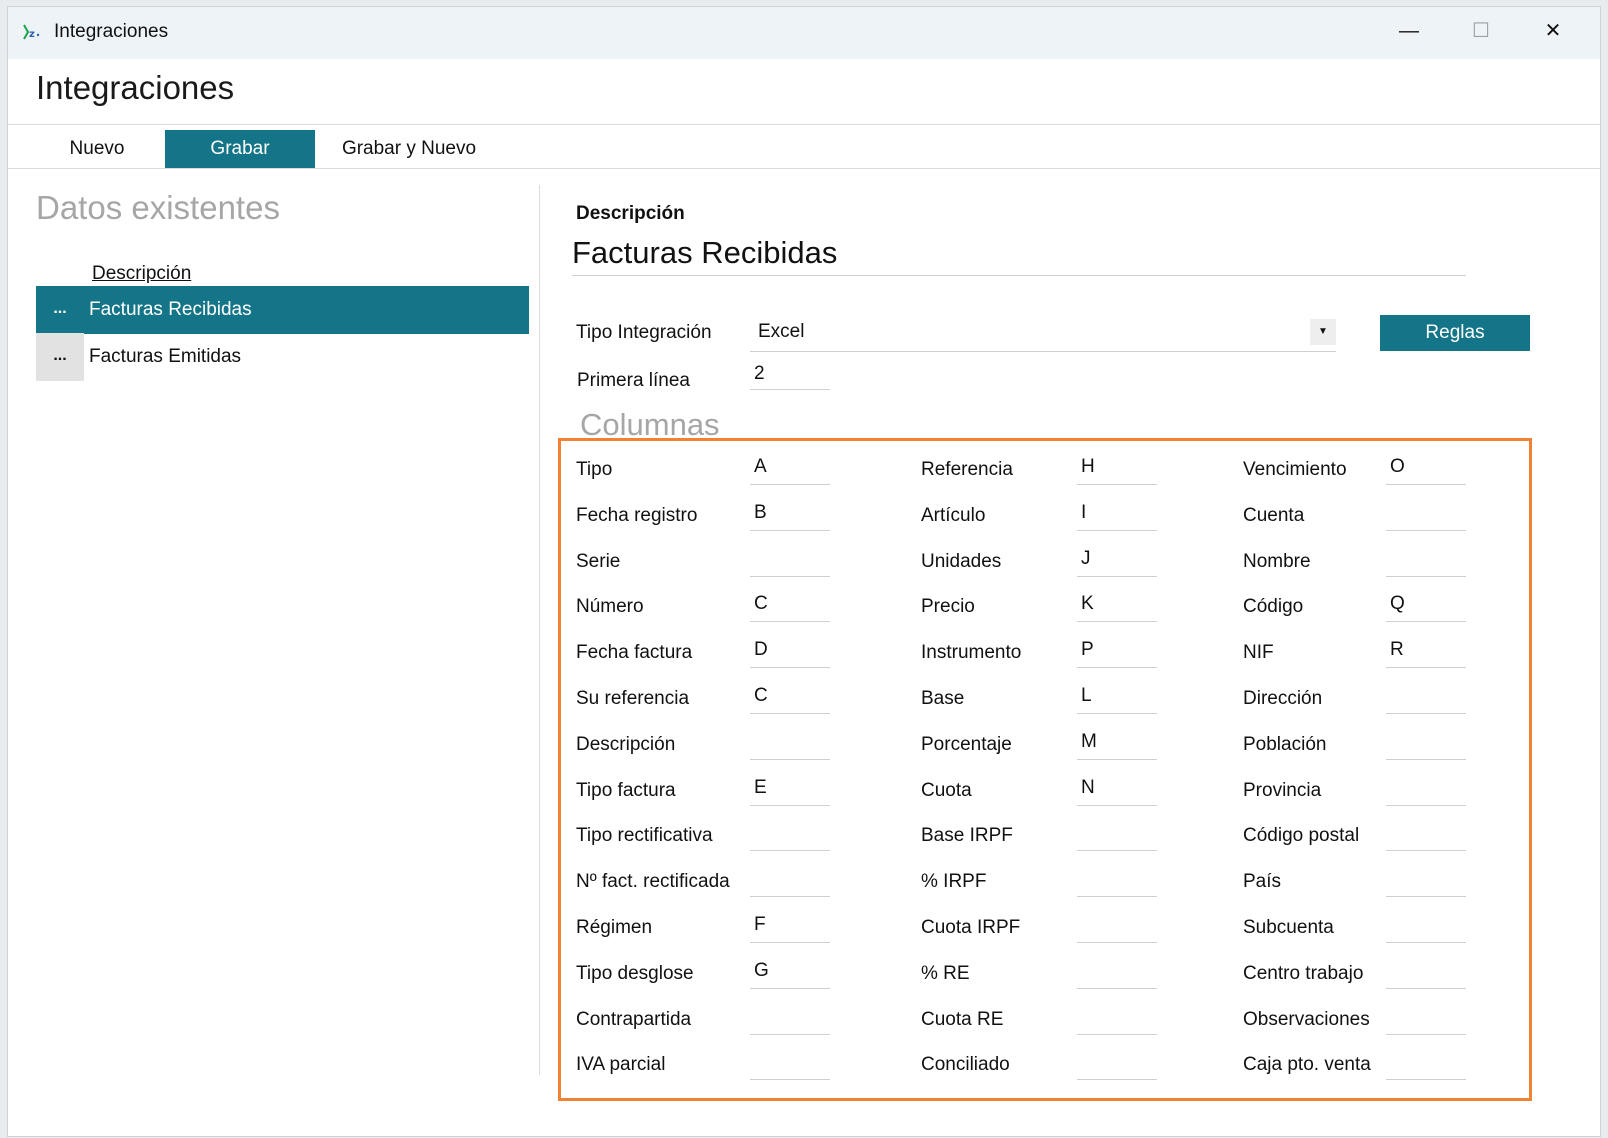 The width and height of the screenshot is (1608, 1138). I want to click on column-field-label: Descripción, so click(626, 744).